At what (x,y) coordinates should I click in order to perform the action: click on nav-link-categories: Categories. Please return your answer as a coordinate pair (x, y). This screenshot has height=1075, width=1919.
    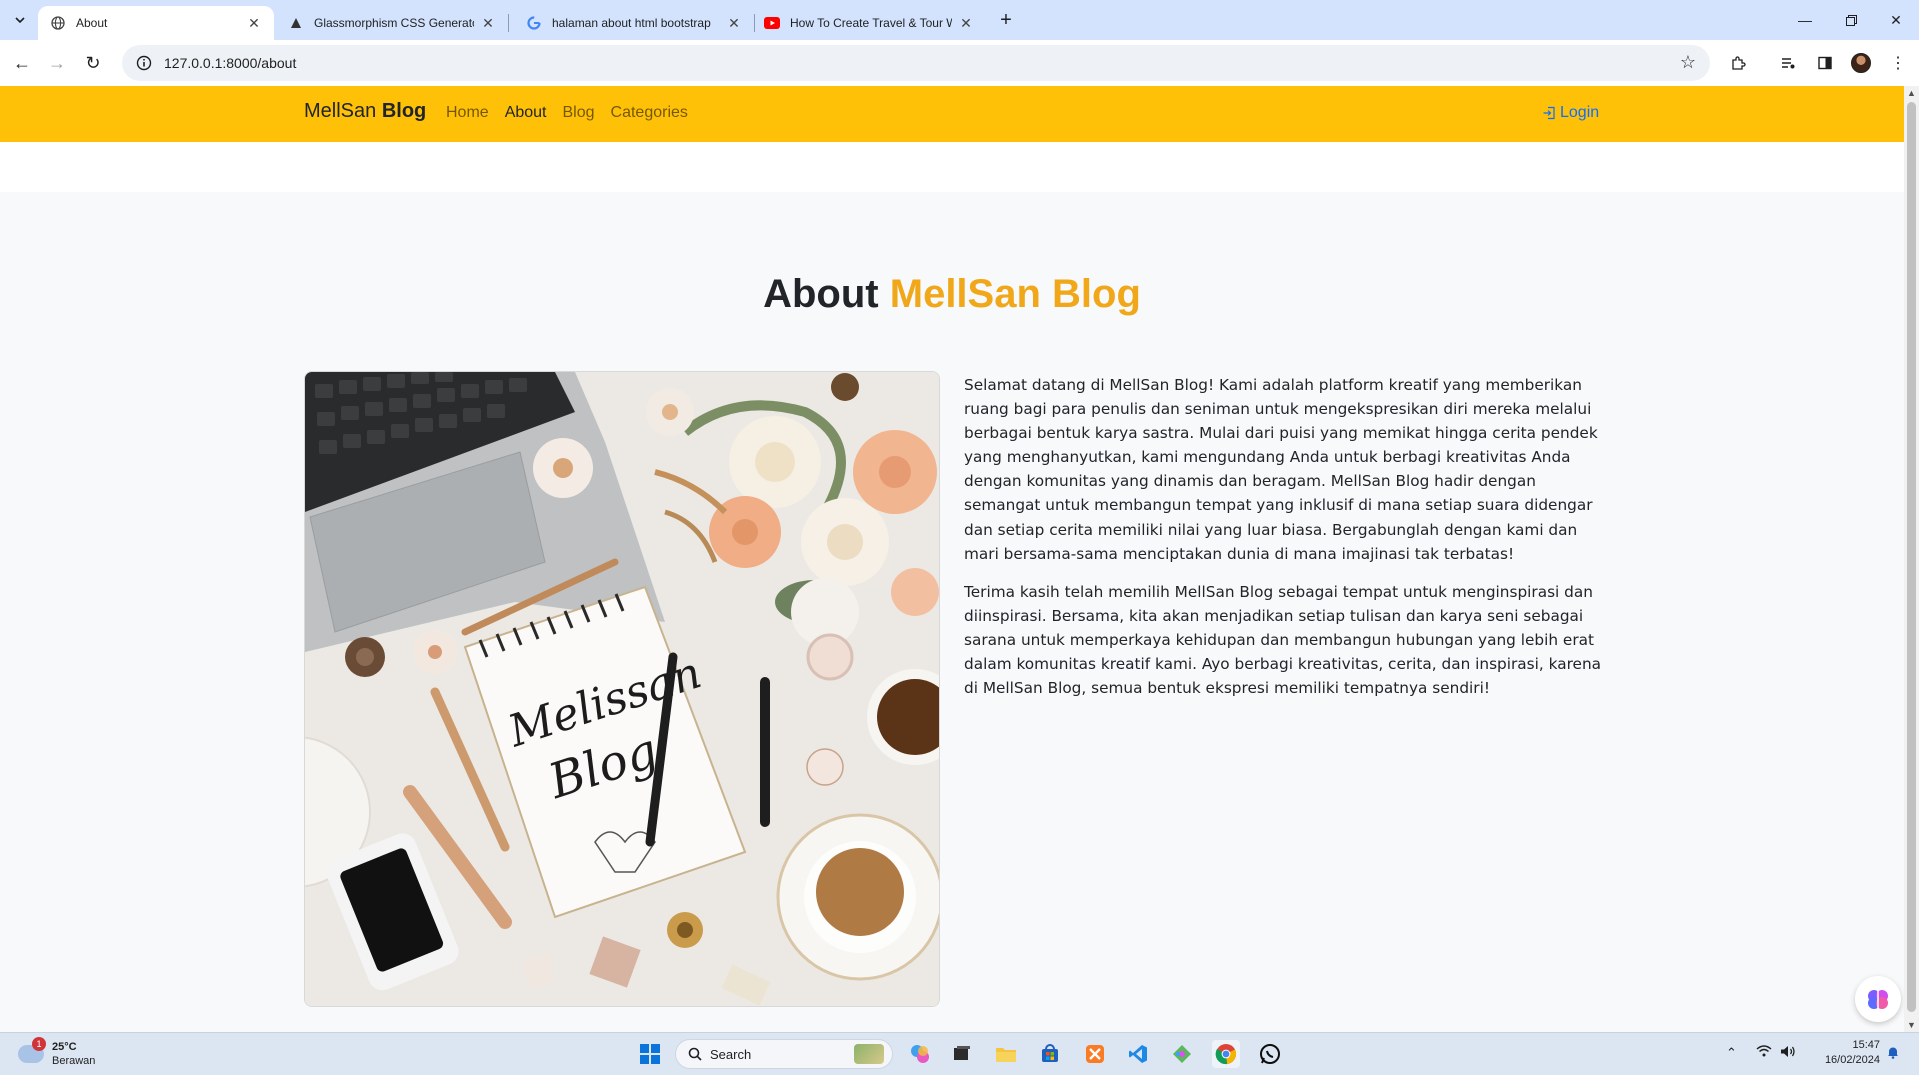
    Looking at the image, I should click on (649, 113).